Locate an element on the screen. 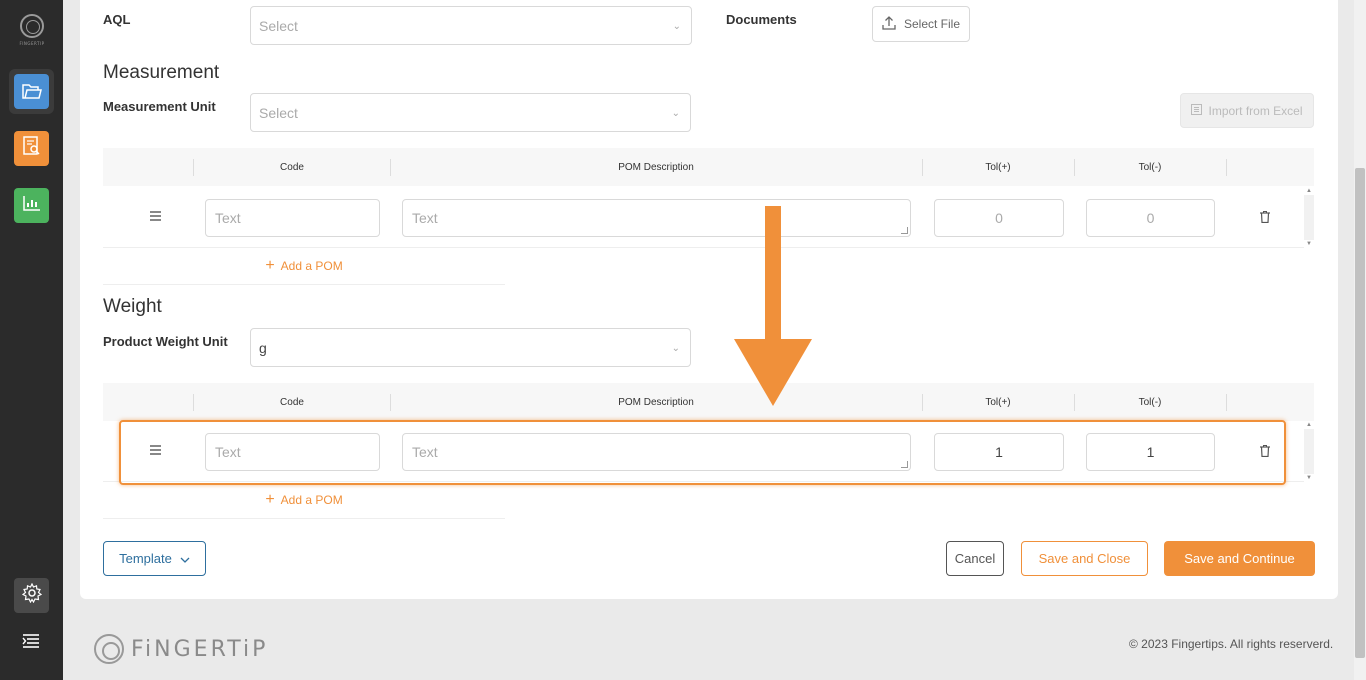 The width and height of the screenshot is (1366, 680). sidebar-item-analytics is located at coordinates (31, 205).